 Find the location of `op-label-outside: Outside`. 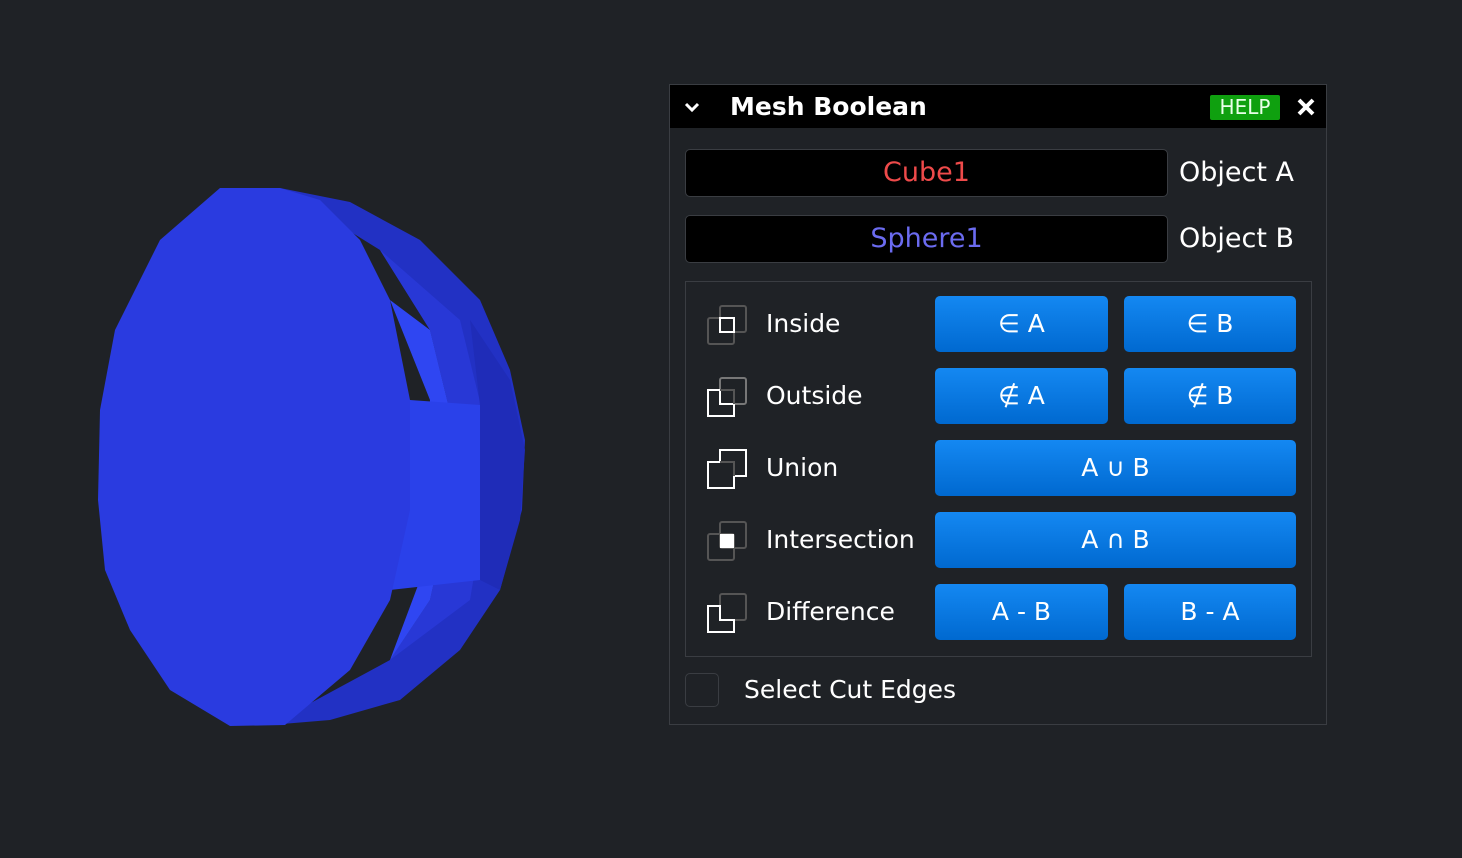

op-label-outside: Outside is located at coordinates (814, 395).